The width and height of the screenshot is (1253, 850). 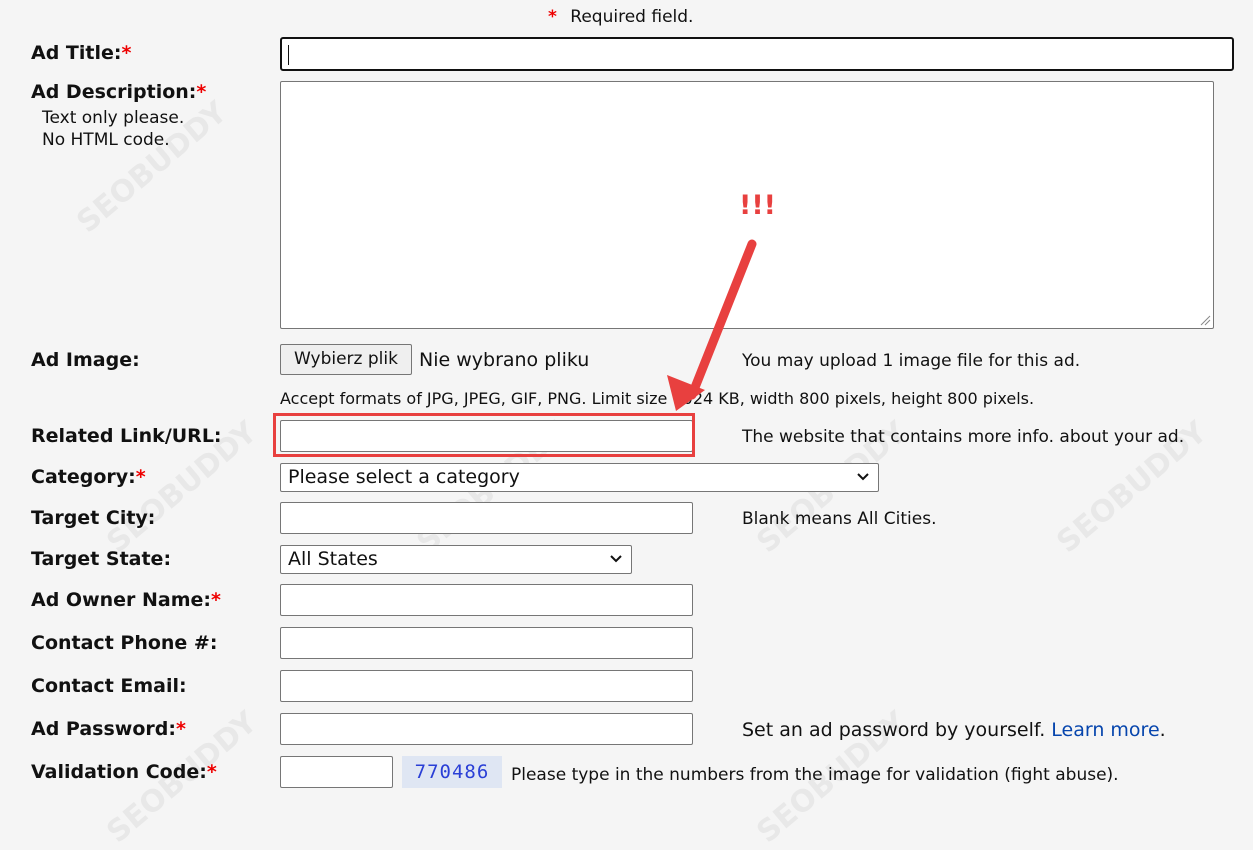 What do you see at coordinates (85, 360) in the screenshot?
I see `ad-image-label: Ad Image:` at bounding box center [85, 360].